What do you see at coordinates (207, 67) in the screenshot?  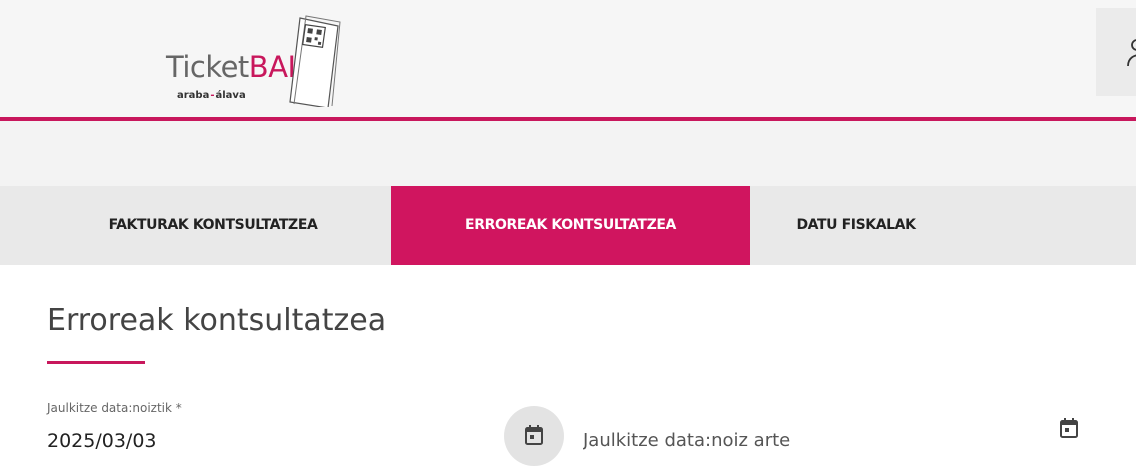 I see `logo-word-ticket: Ticket` at bounding box center [207, 67].